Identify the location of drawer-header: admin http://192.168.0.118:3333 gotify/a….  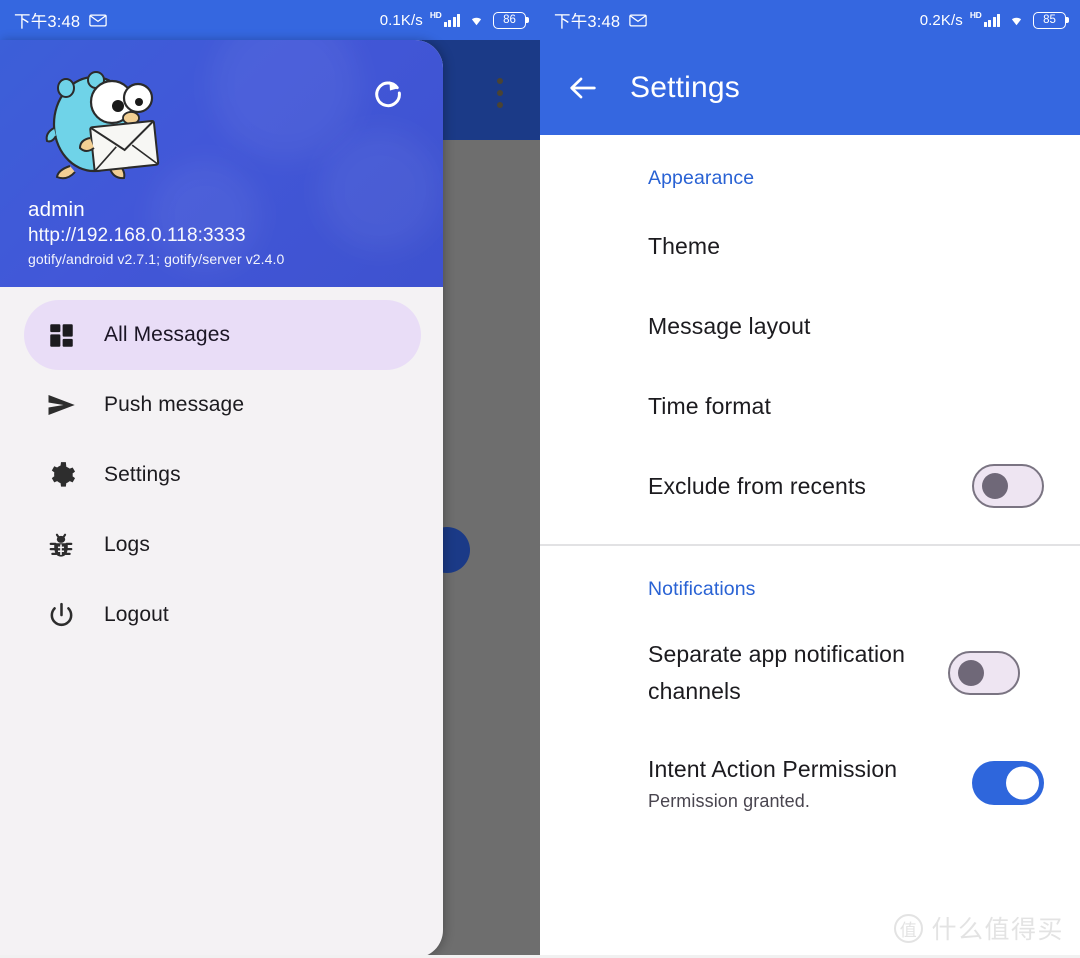
(221, 163).